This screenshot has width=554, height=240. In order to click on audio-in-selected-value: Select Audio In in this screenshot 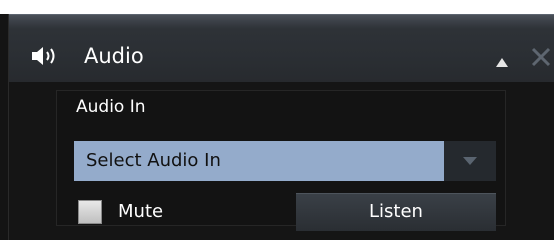, I will do `click(259, 161)`.